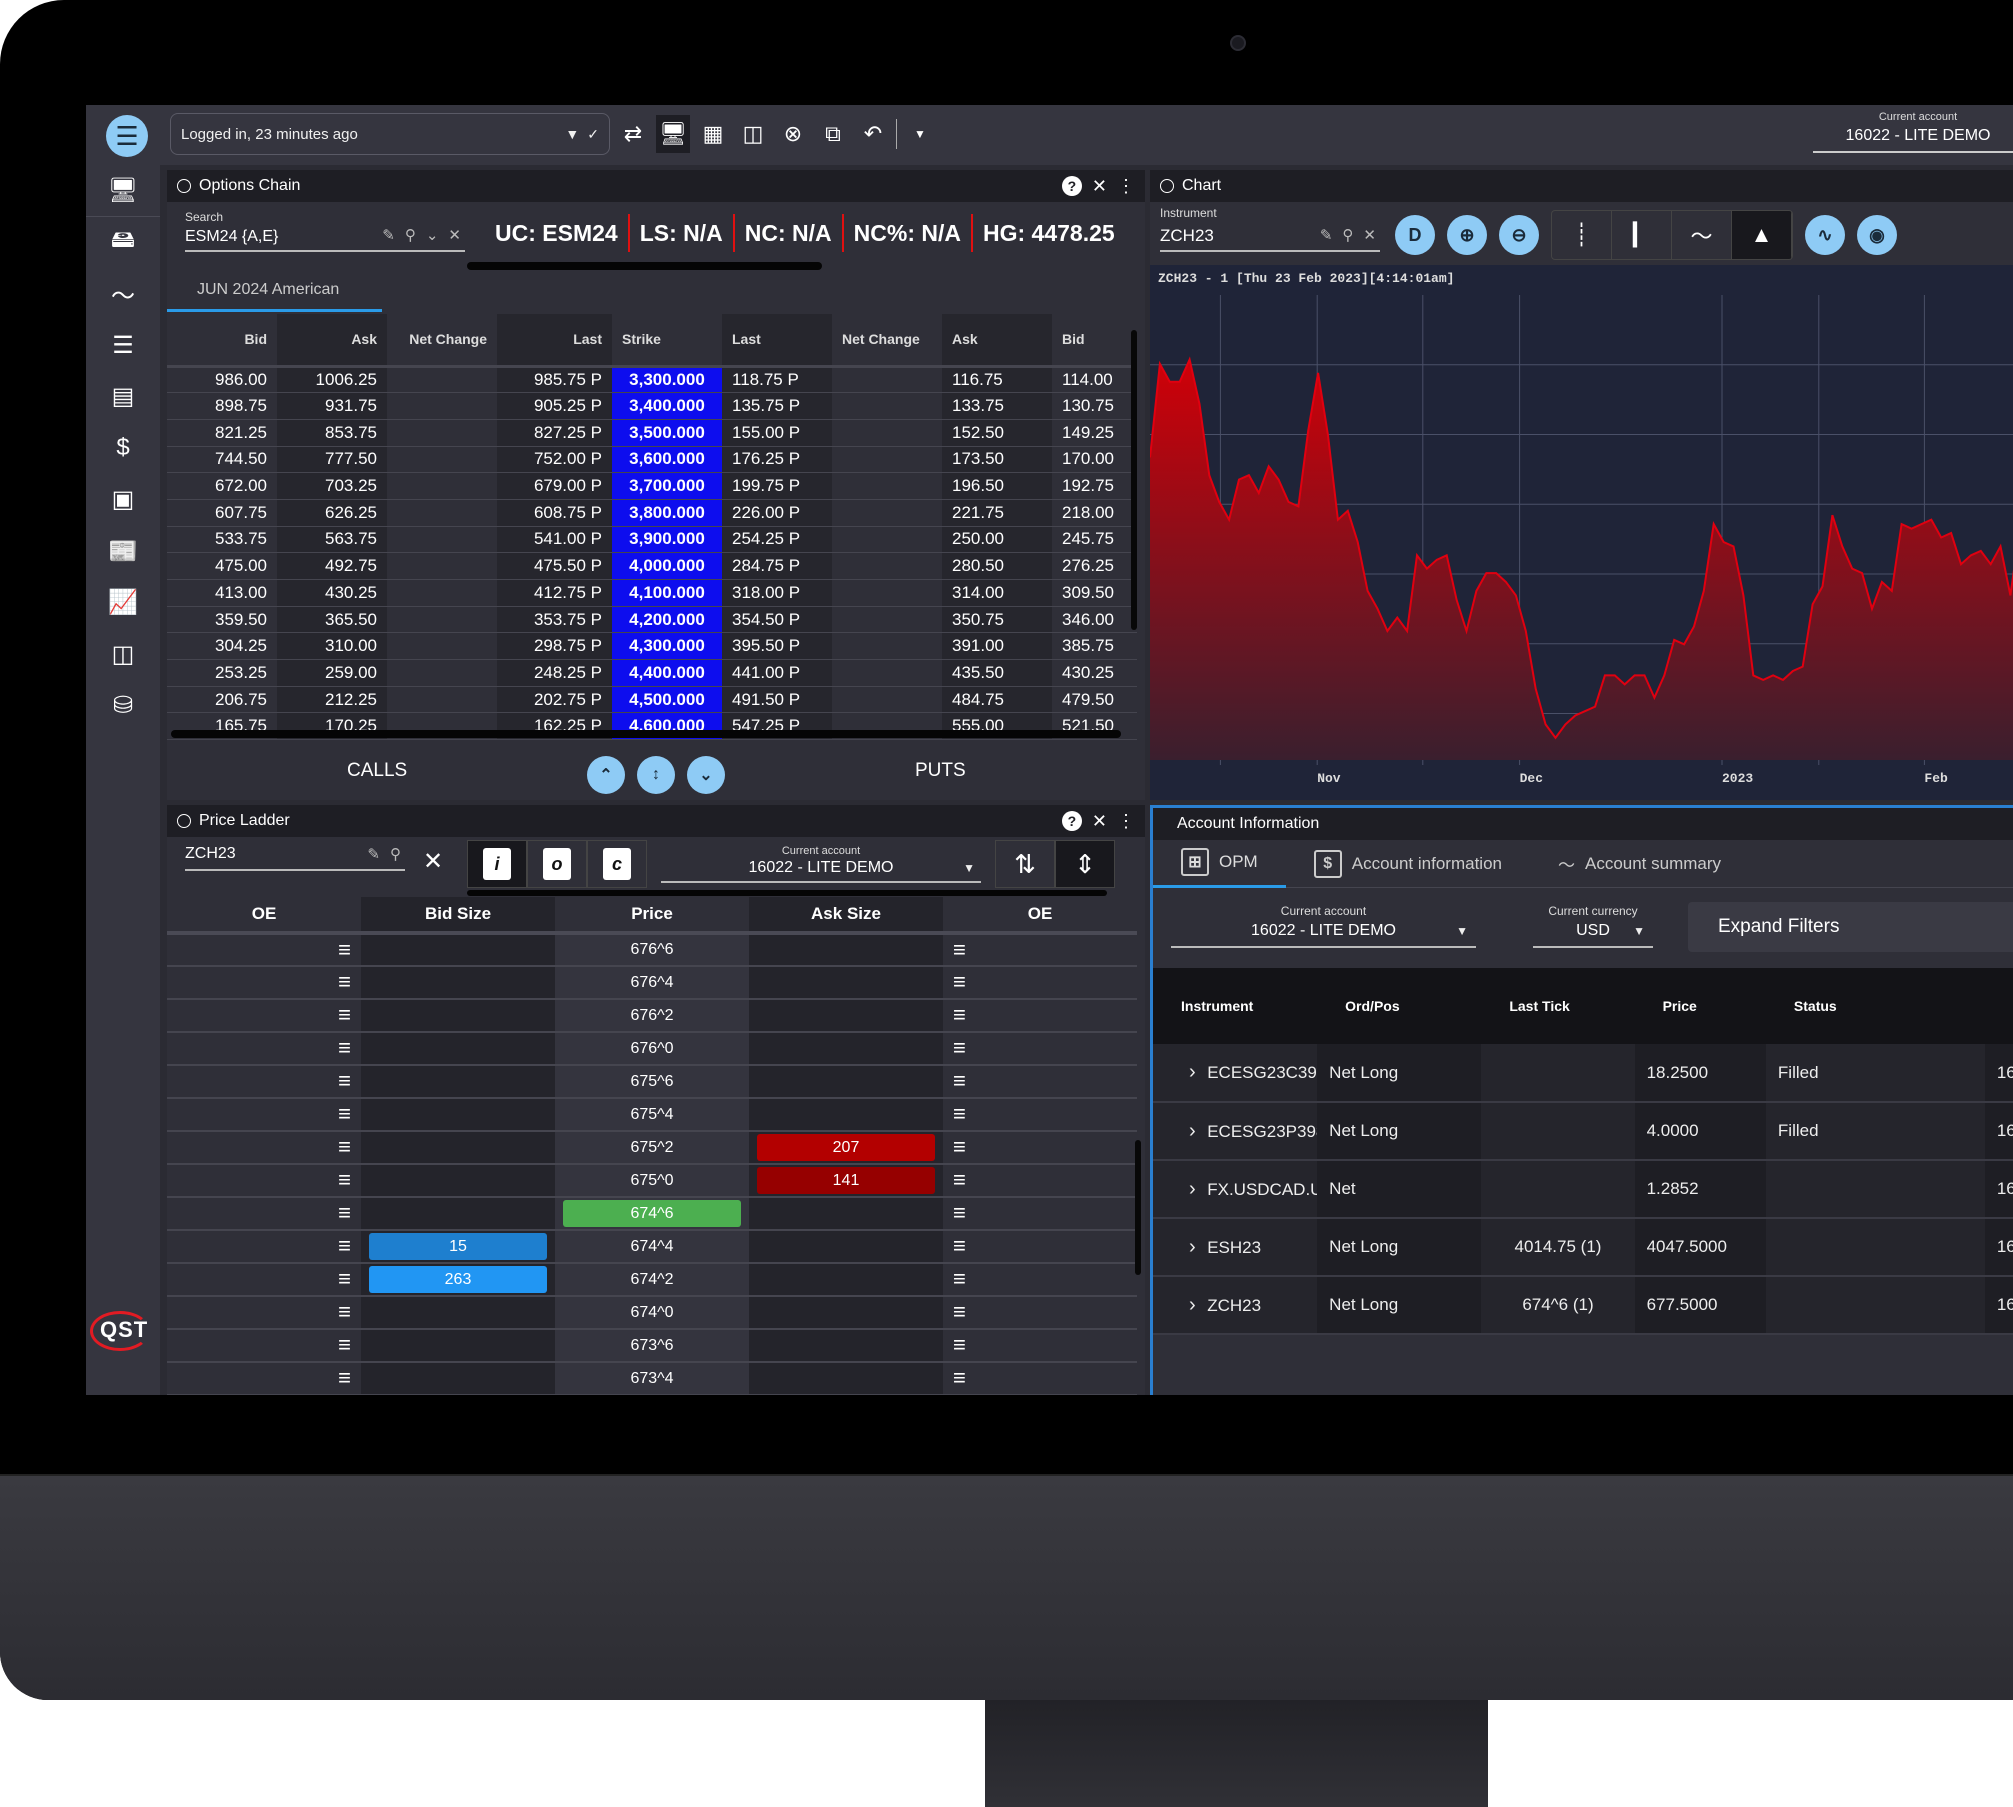  I want to click on line-chart-icon: 〜, so click(1702, 235).